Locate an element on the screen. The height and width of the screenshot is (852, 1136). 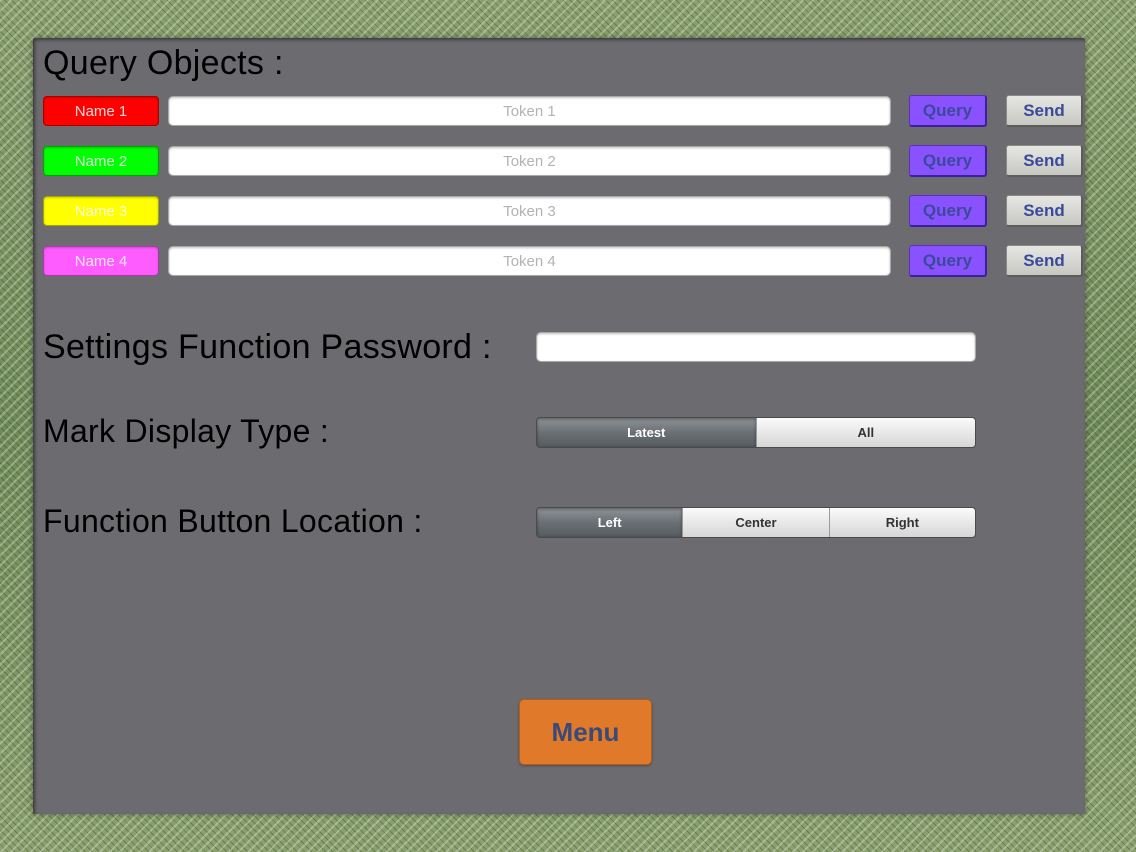
mark-display-type-segmented-control: Latest All is located at coordinates (756, 432).